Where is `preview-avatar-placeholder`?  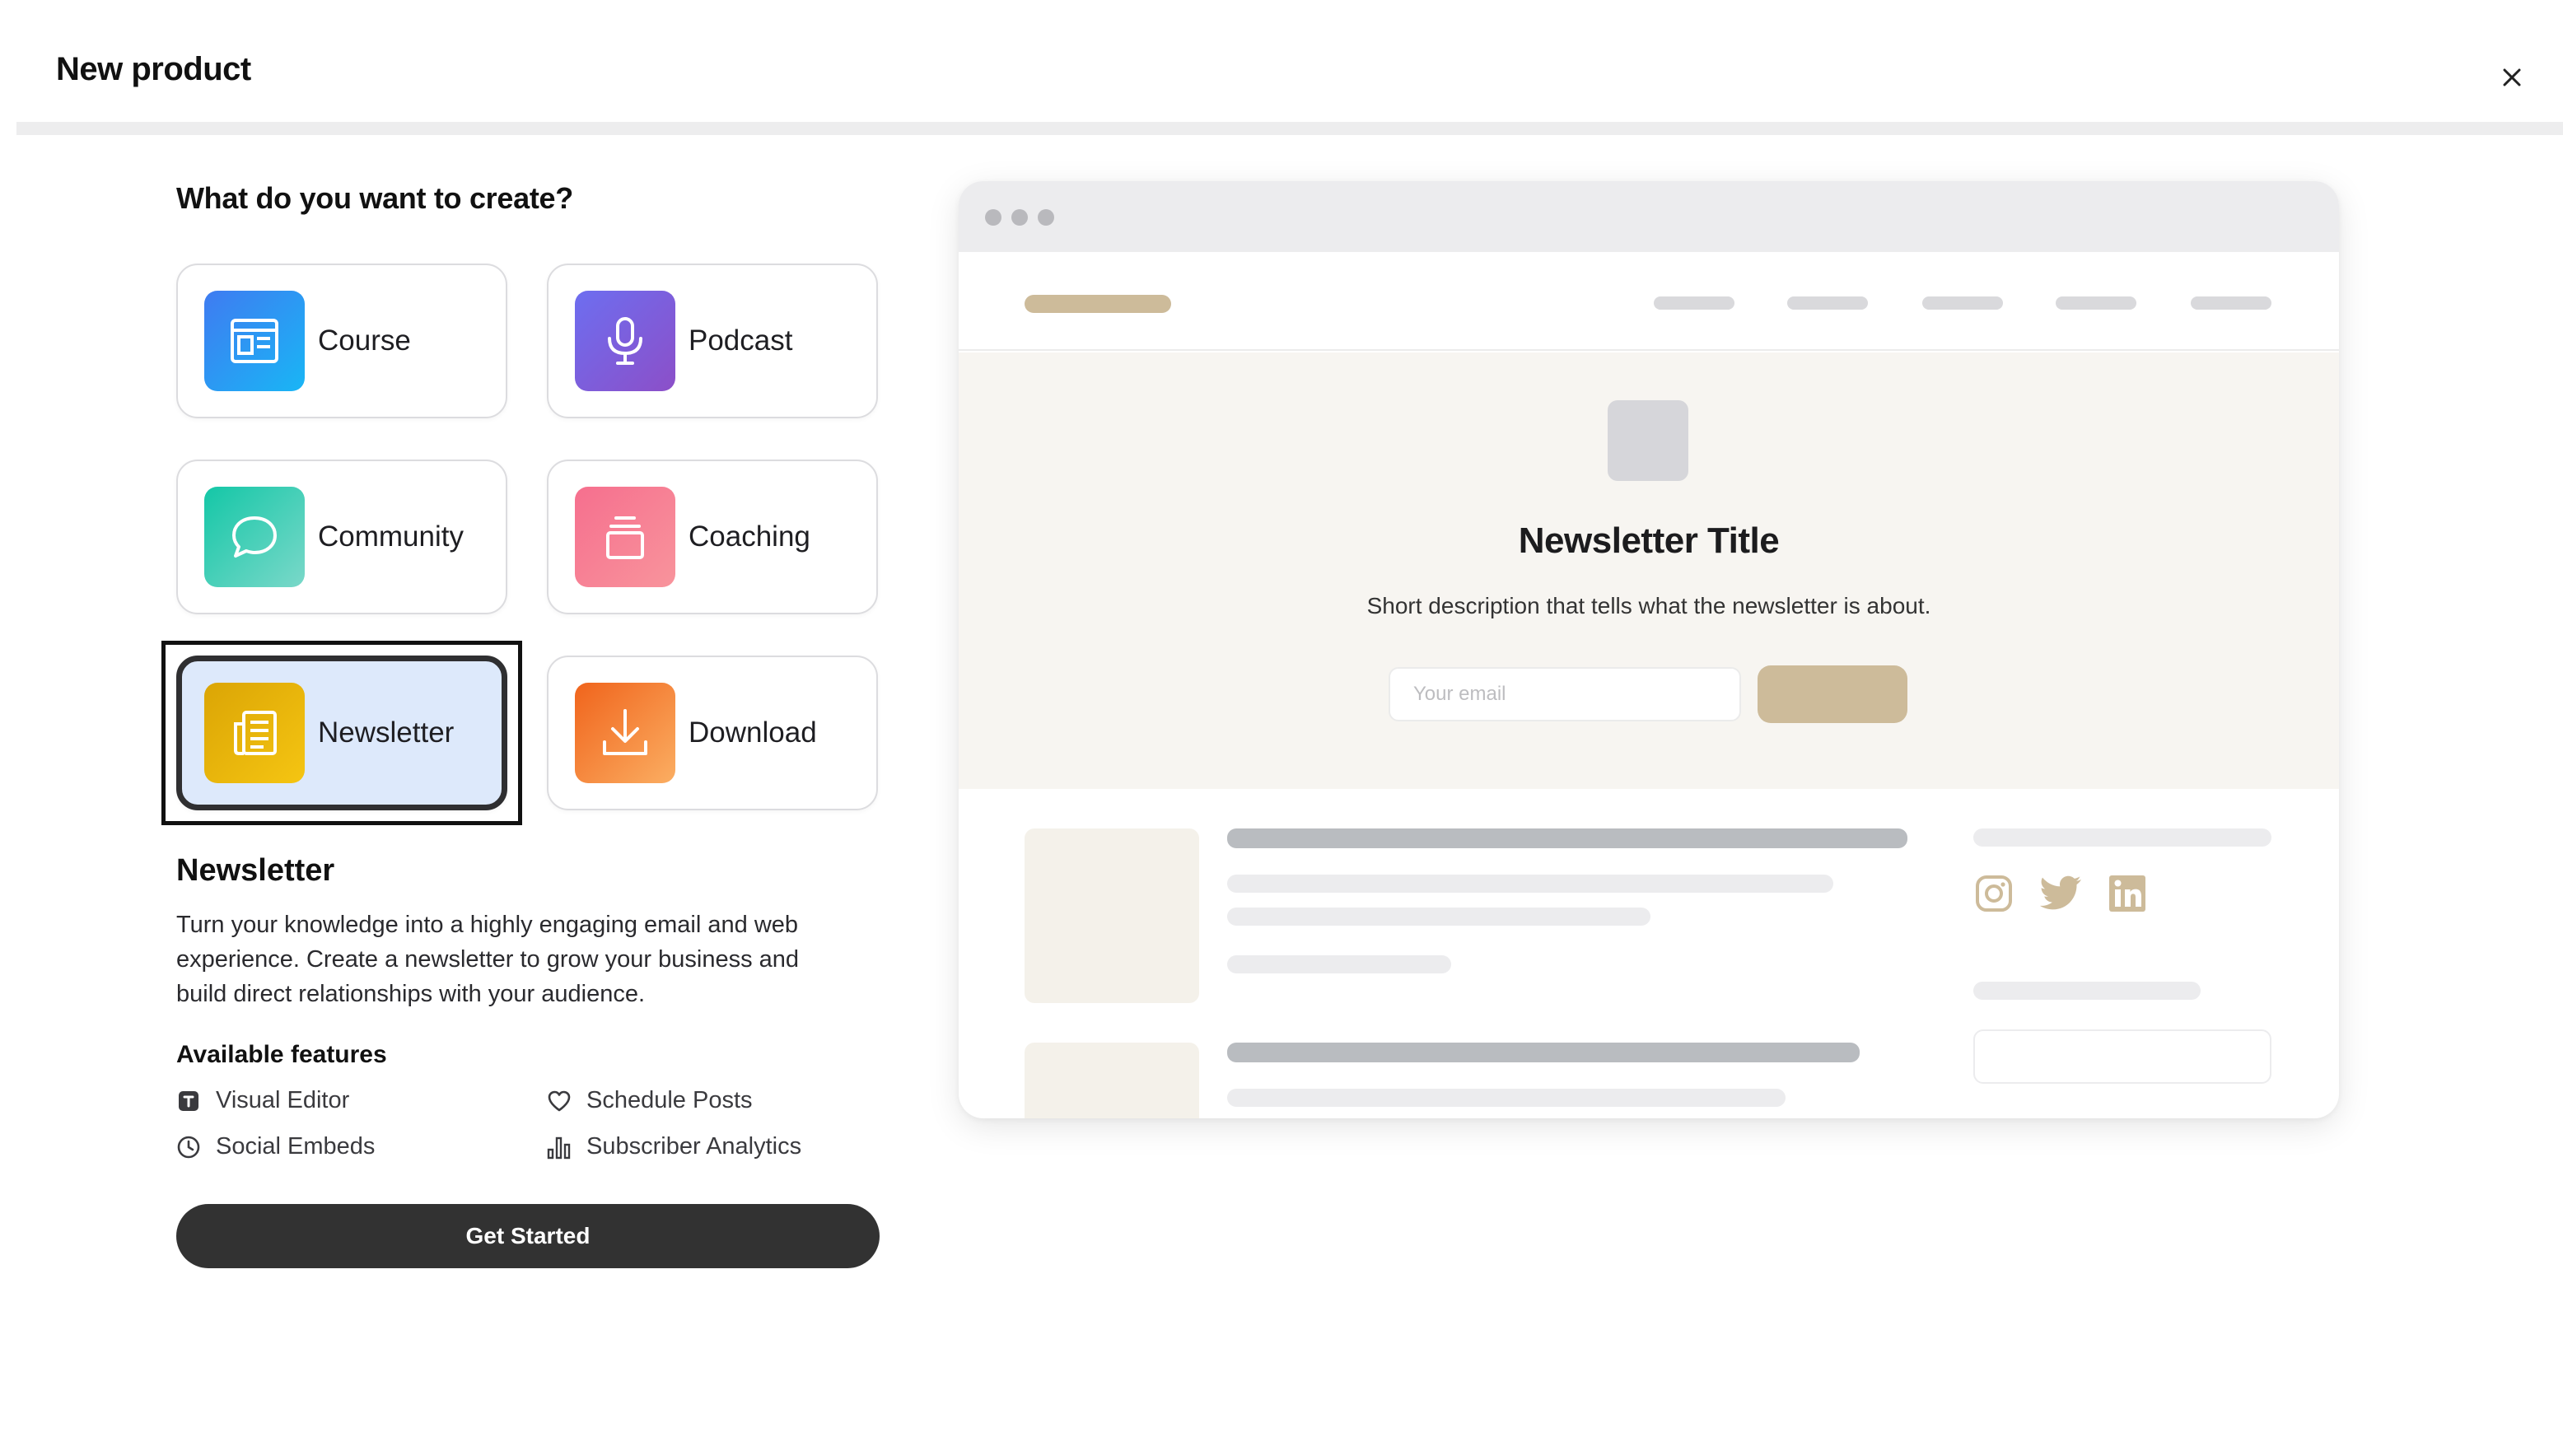
preview-avatar-placeholder is located at coordinates (1648, 440).